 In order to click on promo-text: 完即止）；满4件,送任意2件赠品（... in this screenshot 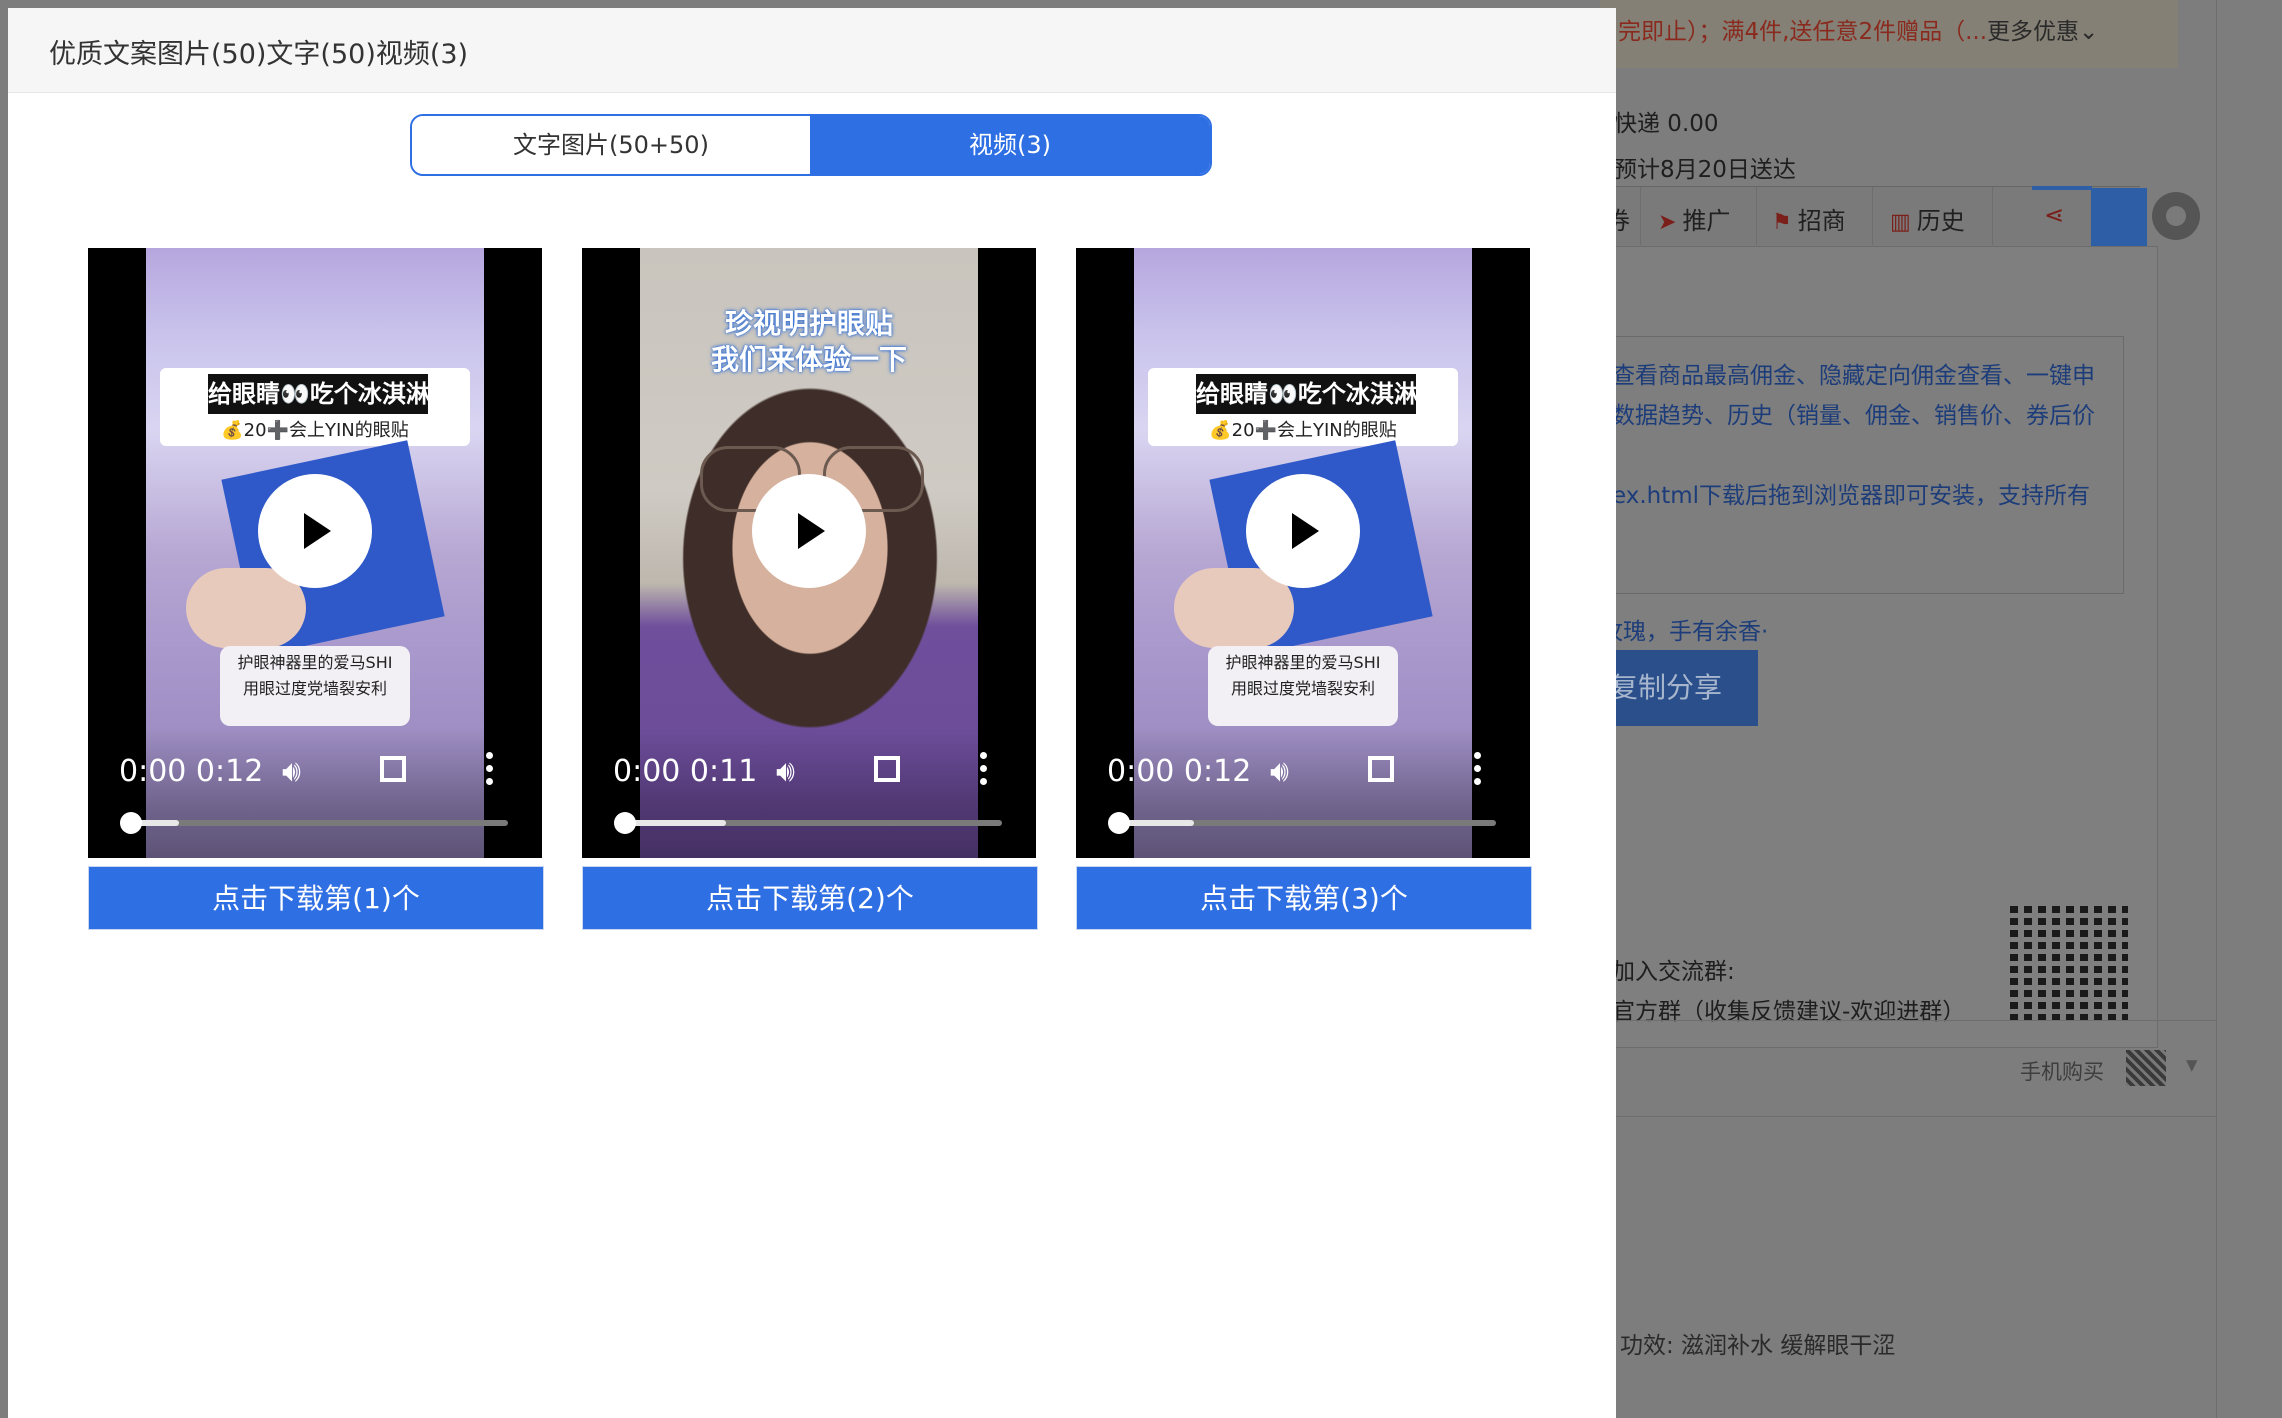, I will do `click(1803, 32)`.